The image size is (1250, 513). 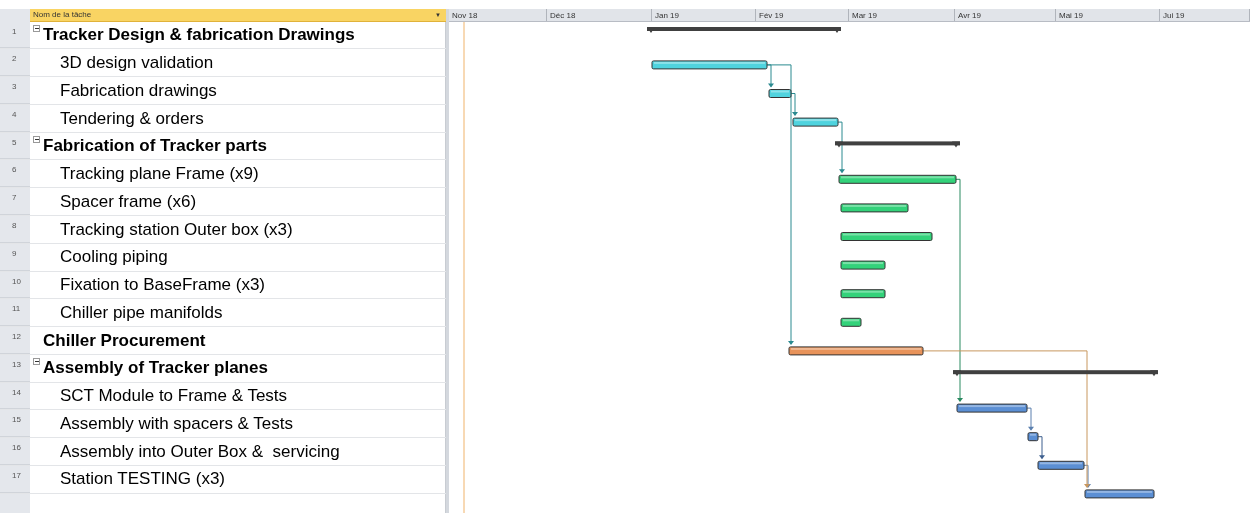 I want to click on row-number: 7, so click(x=15, y=201).